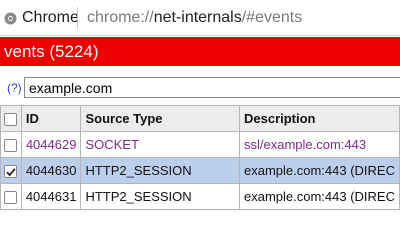 This screenshot has height=240, width=400. I want to click on address-bar-divider, so click(77, 18).